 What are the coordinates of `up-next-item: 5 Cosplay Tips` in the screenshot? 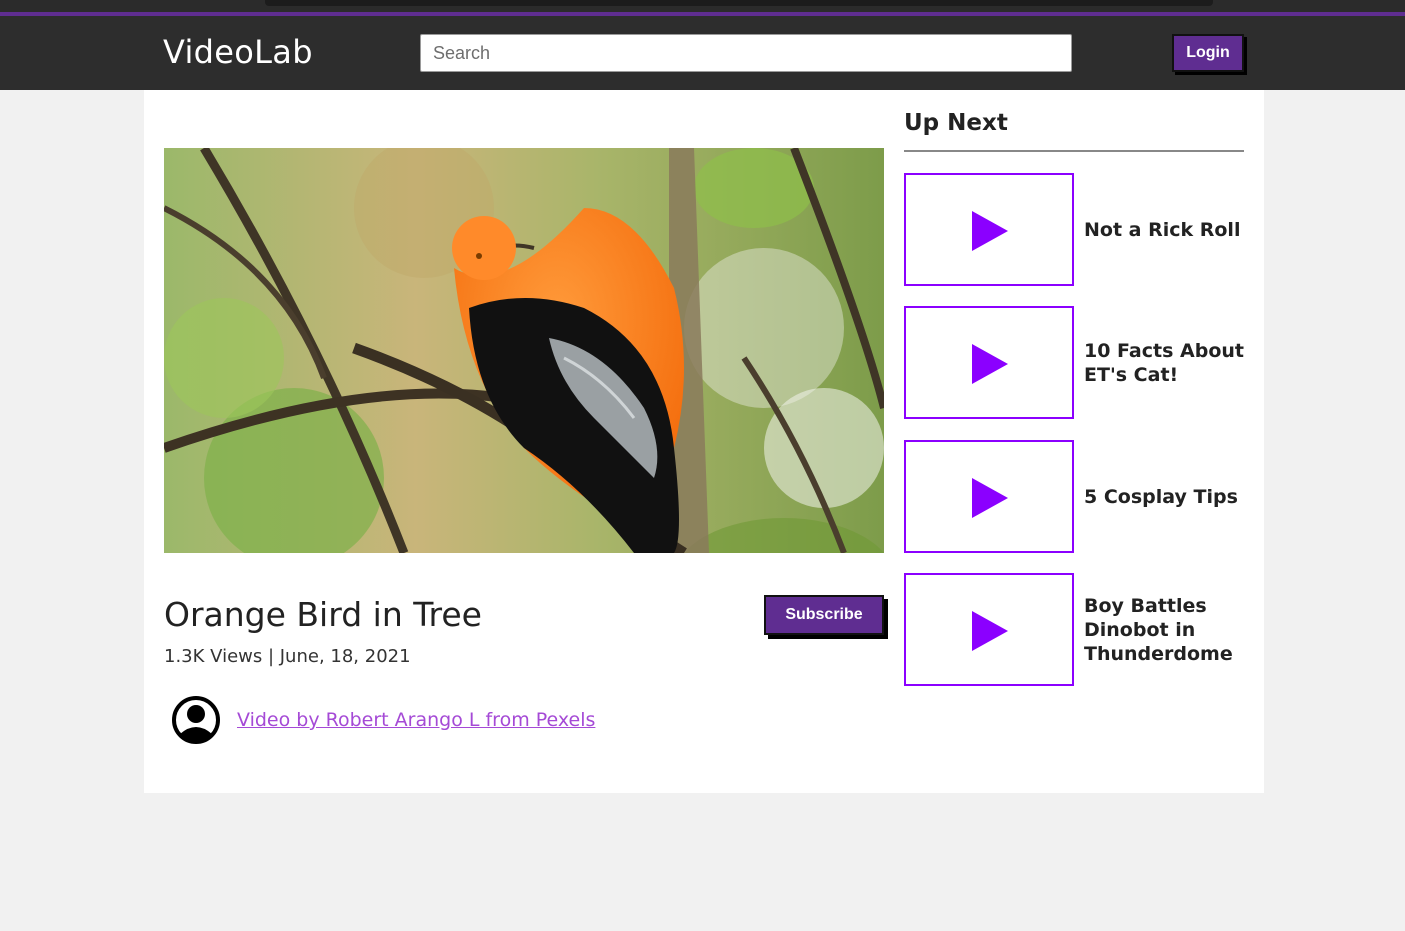 It's located at (1074, 496).